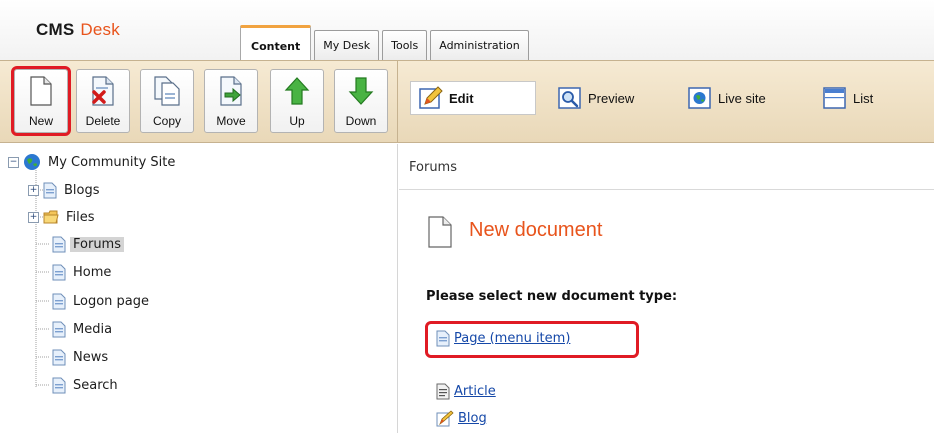 This screenshot has width=934, height=433. I want to click on tab-administration: Administration, so click(479, 45).